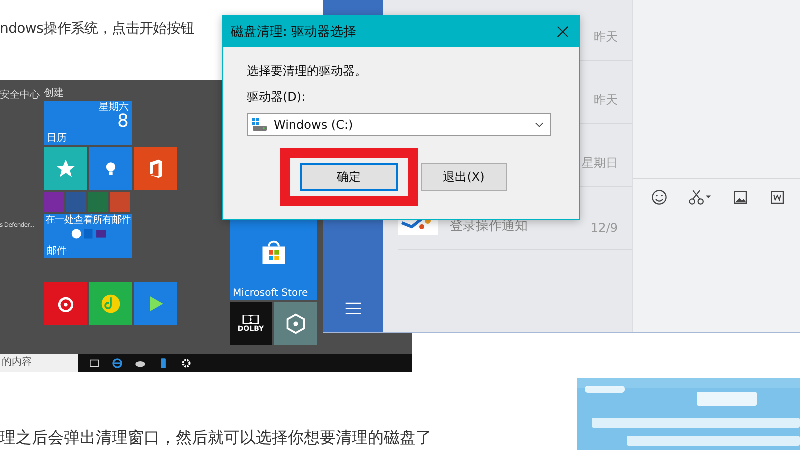 This screenshot has height=450, width=800. What do you see at coordinates (659, 197) in the screenshot?
I see `smiley-icon` at bounding box center [659, 197].